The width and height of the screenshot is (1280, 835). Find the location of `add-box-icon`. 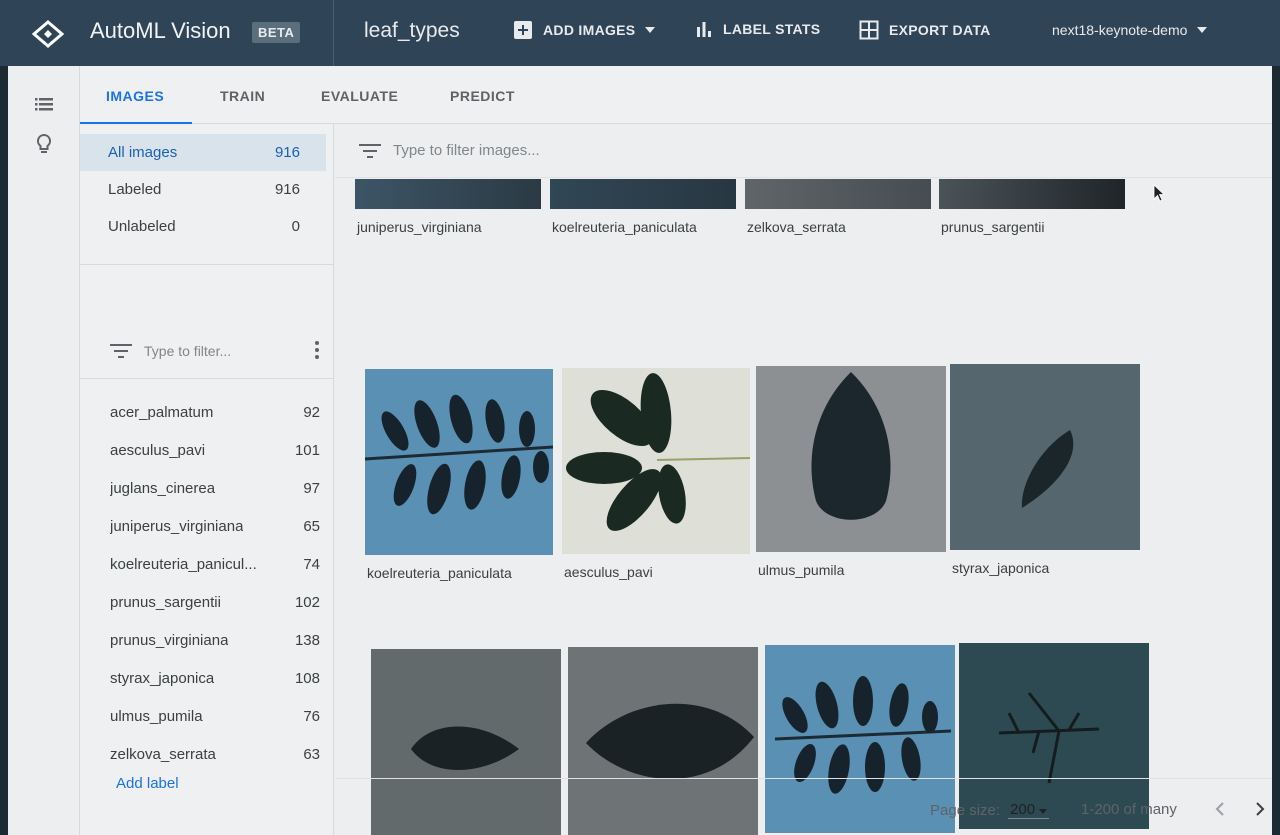

add-box-icon is located at coordinates (523, 30).